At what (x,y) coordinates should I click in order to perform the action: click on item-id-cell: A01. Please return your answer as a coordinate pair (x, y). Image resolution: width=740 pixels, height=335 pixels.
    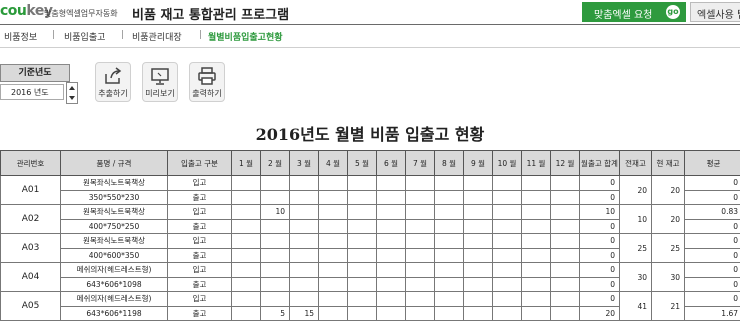
    Looking at the image, I should click on (30, 190).